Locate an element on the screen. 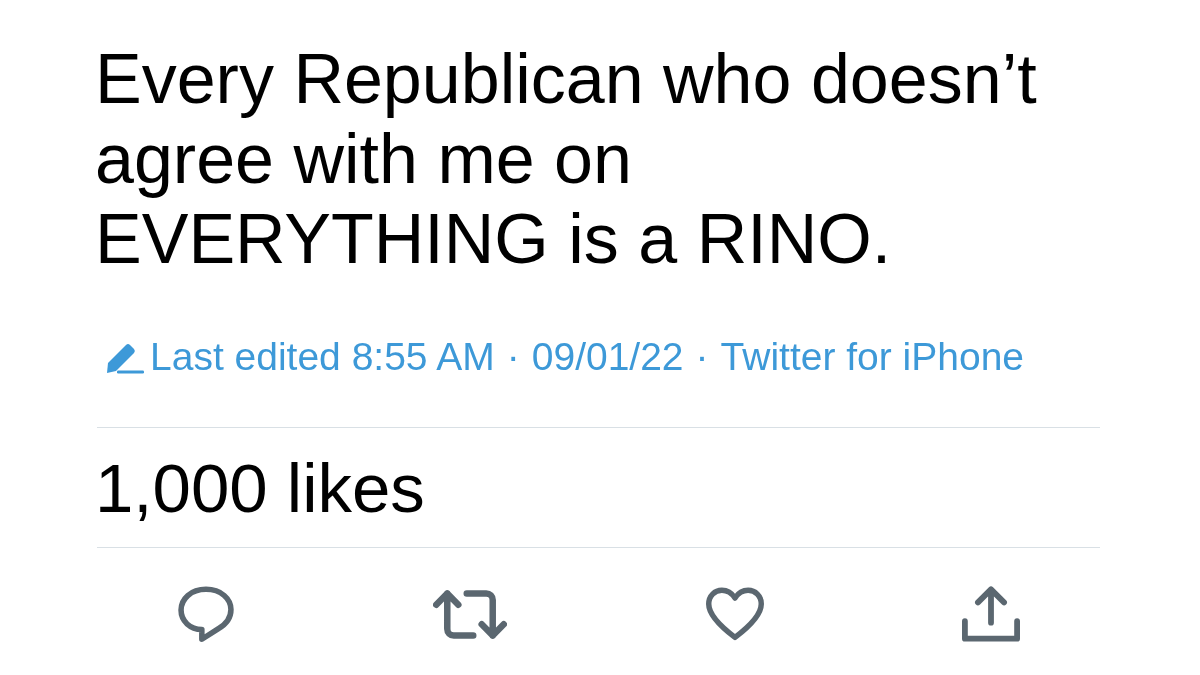 This screenshot has width=1200, height=675. meta-link: Twitter for iPhone is located at coordinates (872, 357).